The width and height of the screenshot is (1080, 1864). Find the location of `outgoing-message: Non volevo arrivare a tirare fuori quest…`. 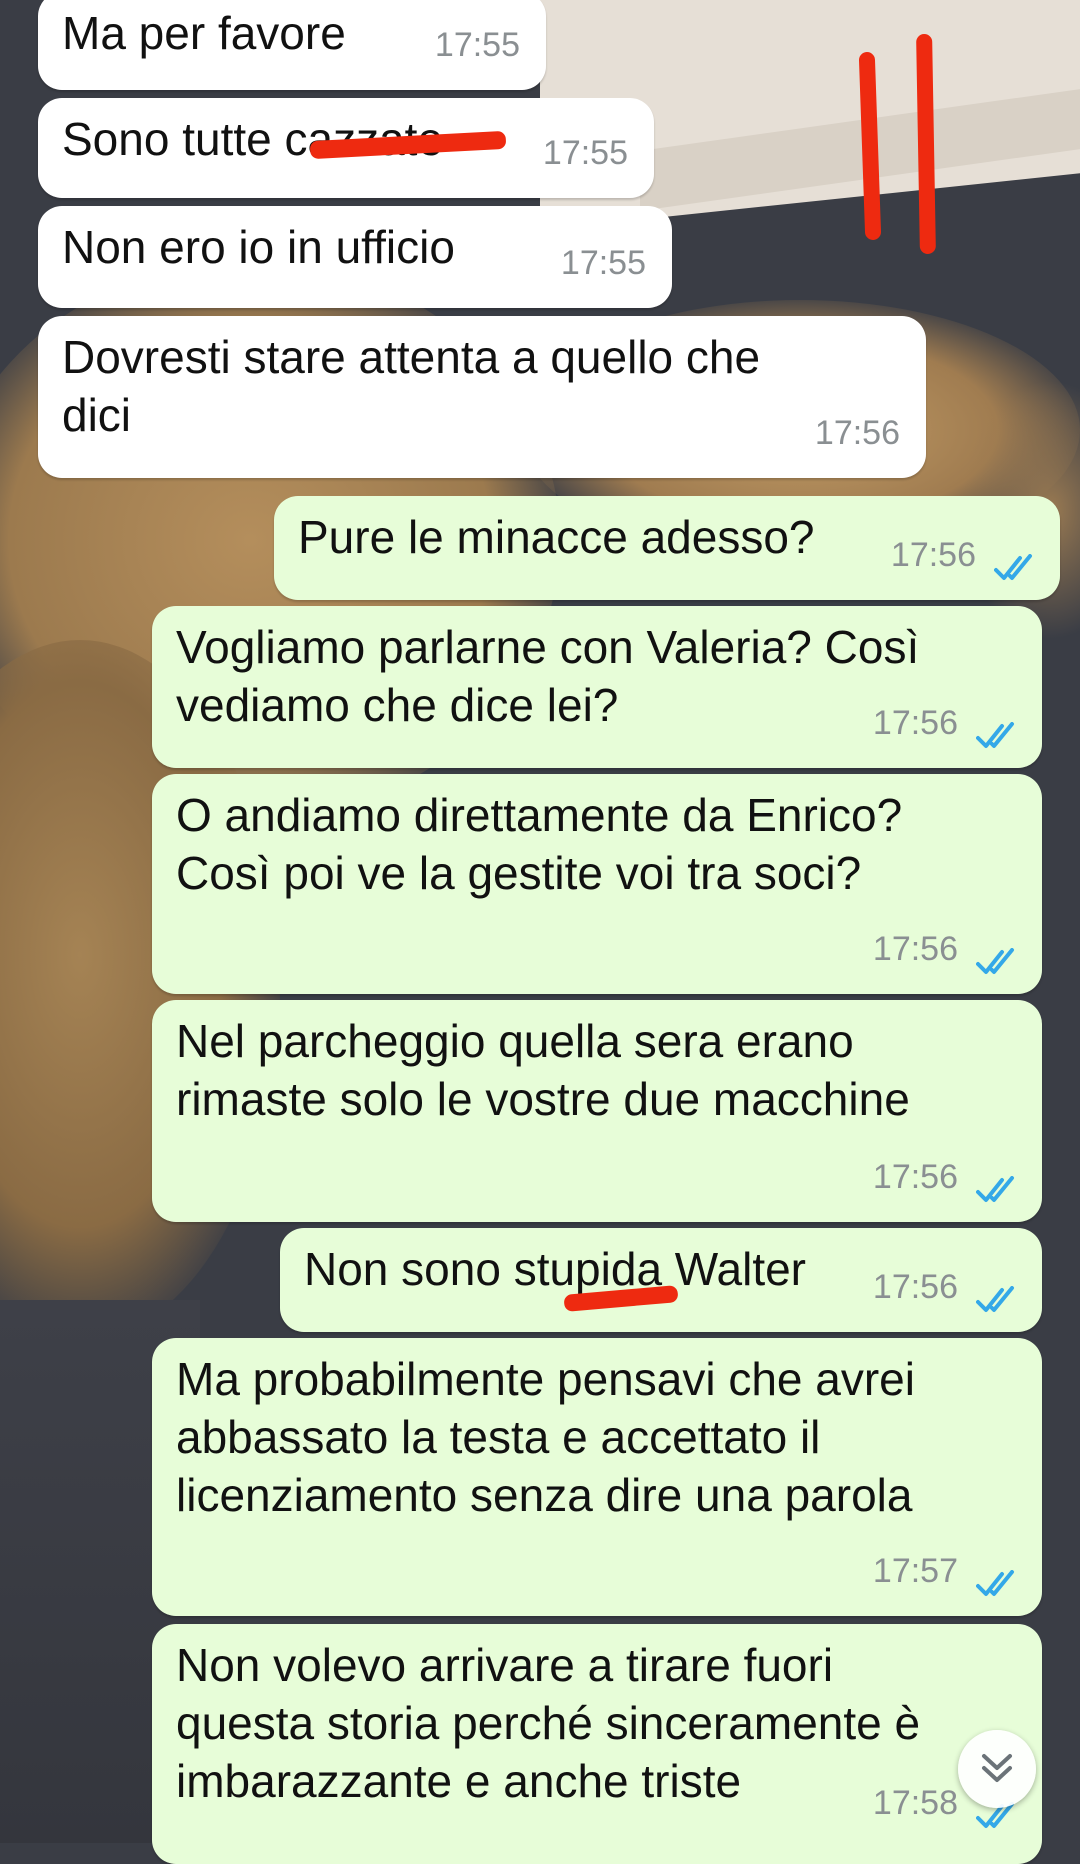

outgoing-message: Non volevo arrivare a tirare fuori quest… is located at coordinates (597, 1744).